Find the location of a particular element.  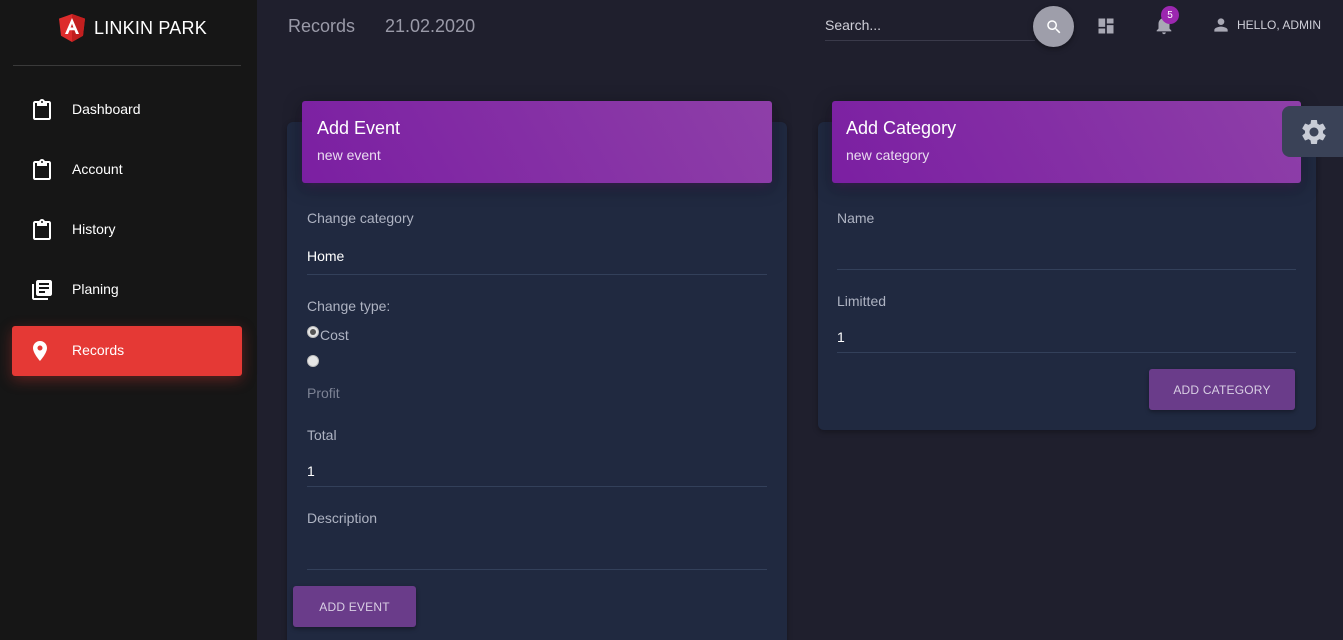

total-input: 1 is located at coordinates (311, 471).